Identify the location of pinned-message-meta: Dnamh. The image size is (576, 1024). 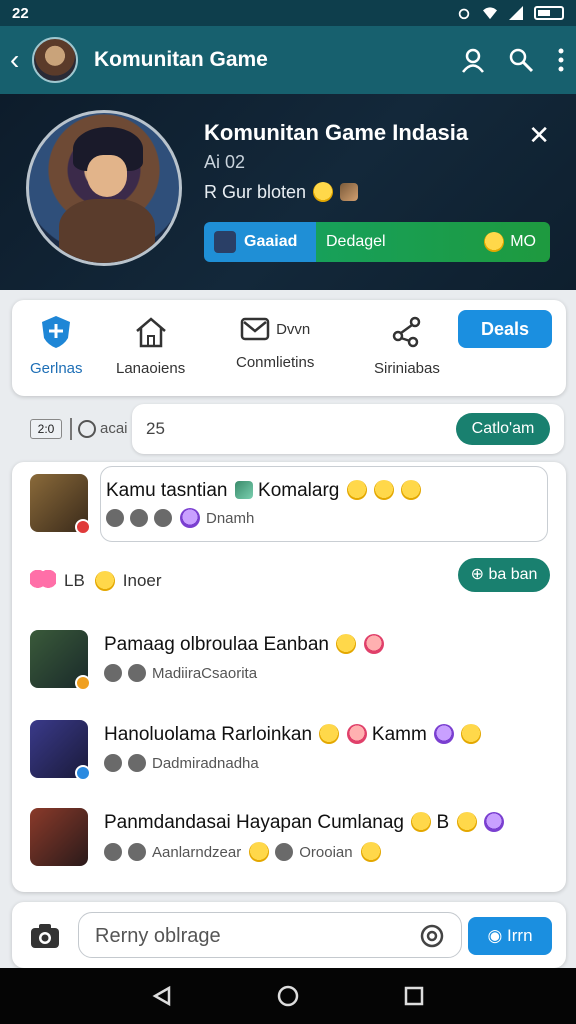
(180, 518).